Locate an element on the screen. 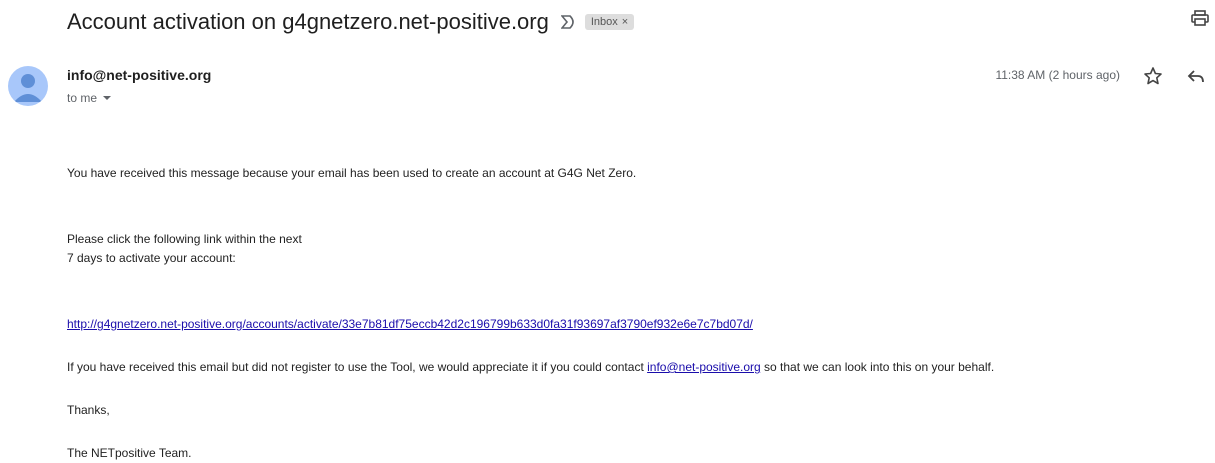 This screenshot has width=1215, height=463. message-instruction-line2: 7 days to activate your account: is located at coordinates (151, 258).